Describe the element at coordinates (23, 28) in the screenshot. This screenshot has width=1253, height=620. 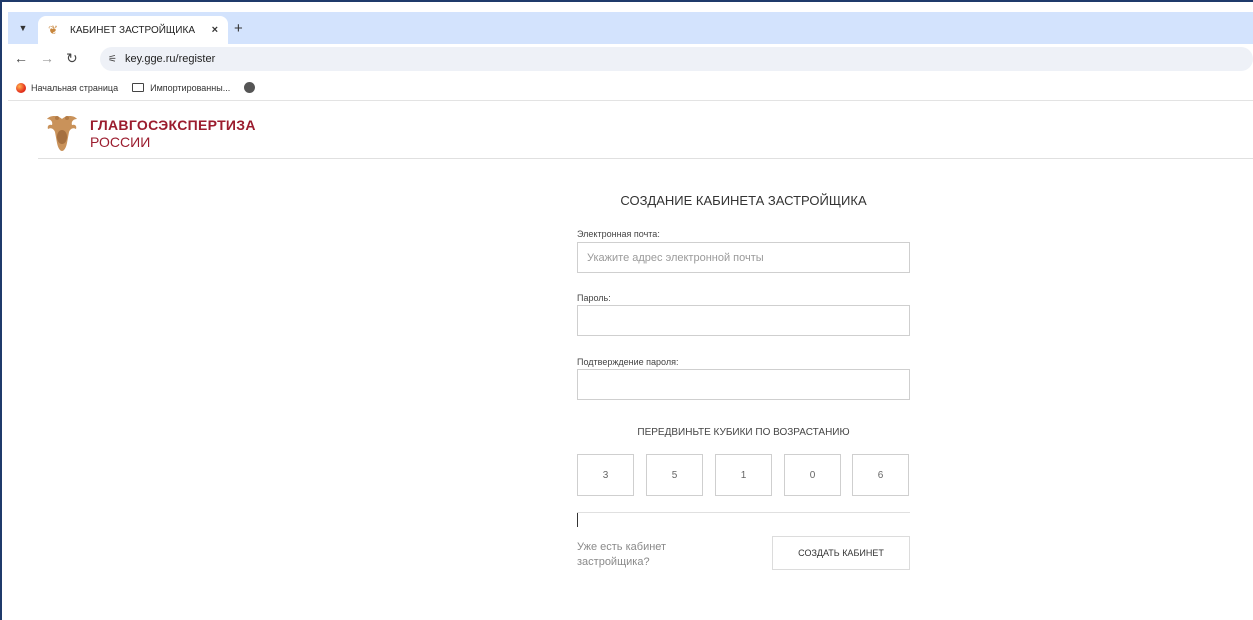
I see `tab-search-chevron-icon: ▼` at that location.